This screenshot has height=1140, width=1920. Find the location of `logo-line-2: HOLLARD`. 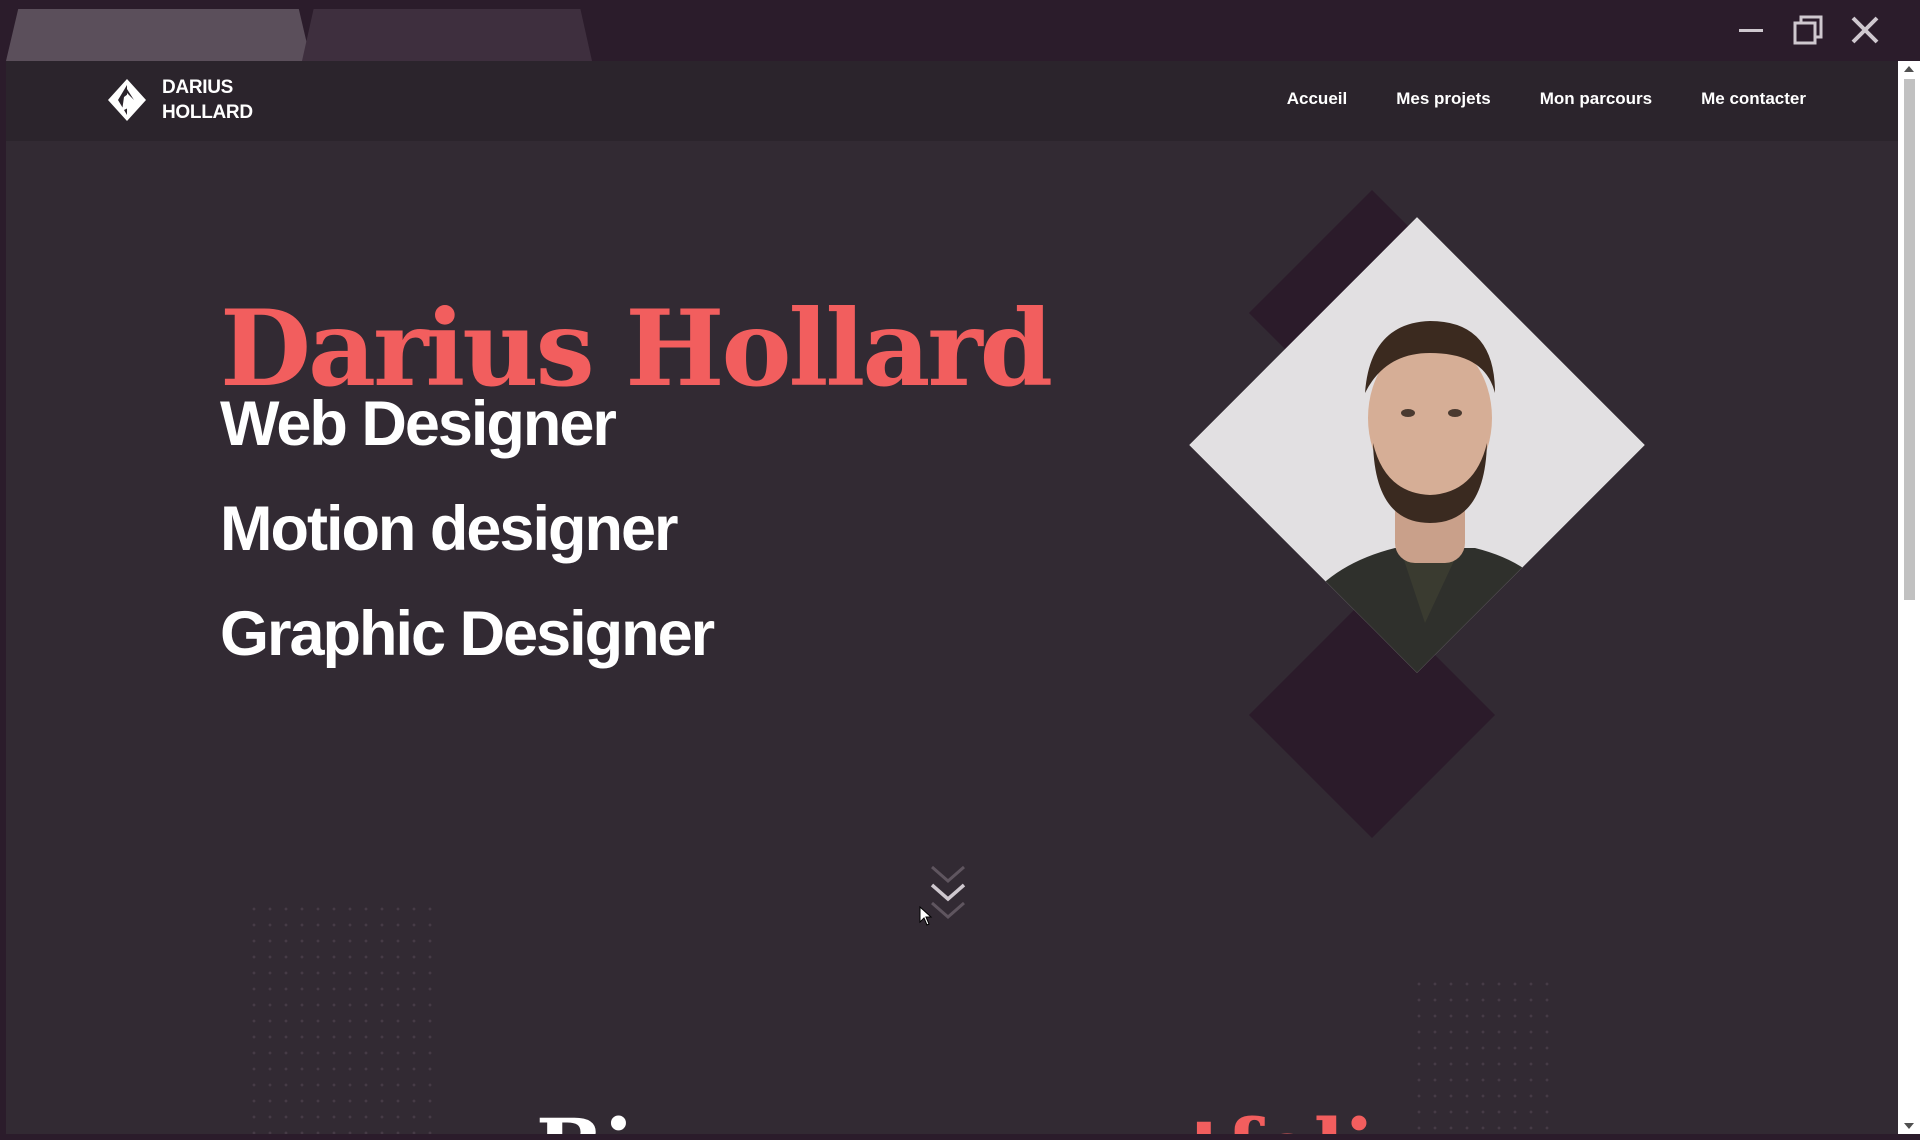

logo-line-2: HOLLARD is located at coordinates (207, 112).